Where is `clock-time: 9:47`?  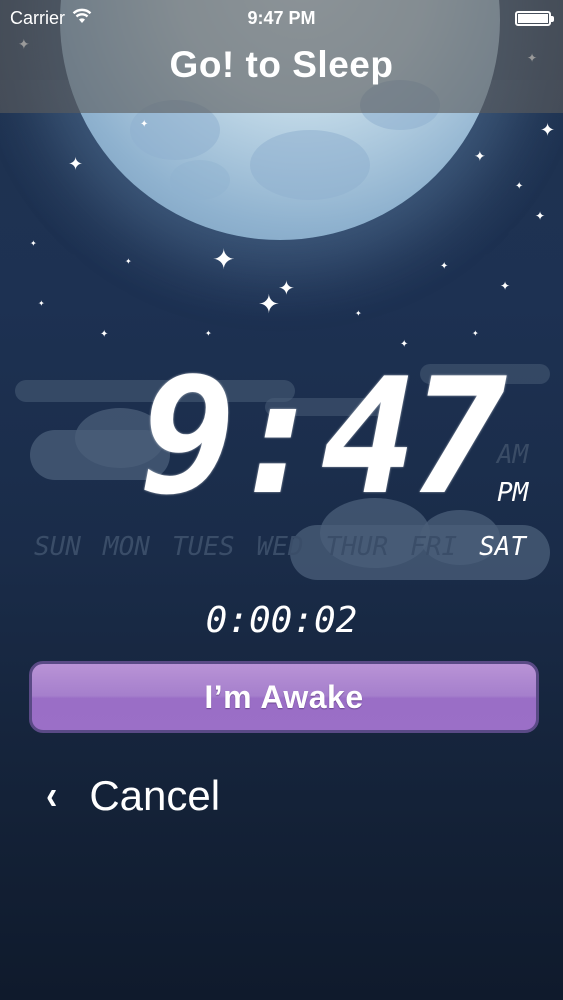 clock-time: 9:47 is located at coordinates (323, 436).